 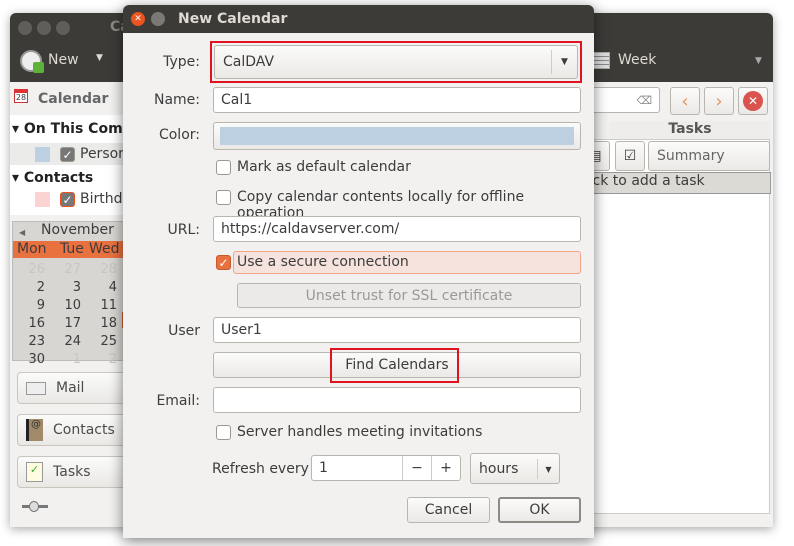 I want to click on day: 4, so click(x=103, y=287).